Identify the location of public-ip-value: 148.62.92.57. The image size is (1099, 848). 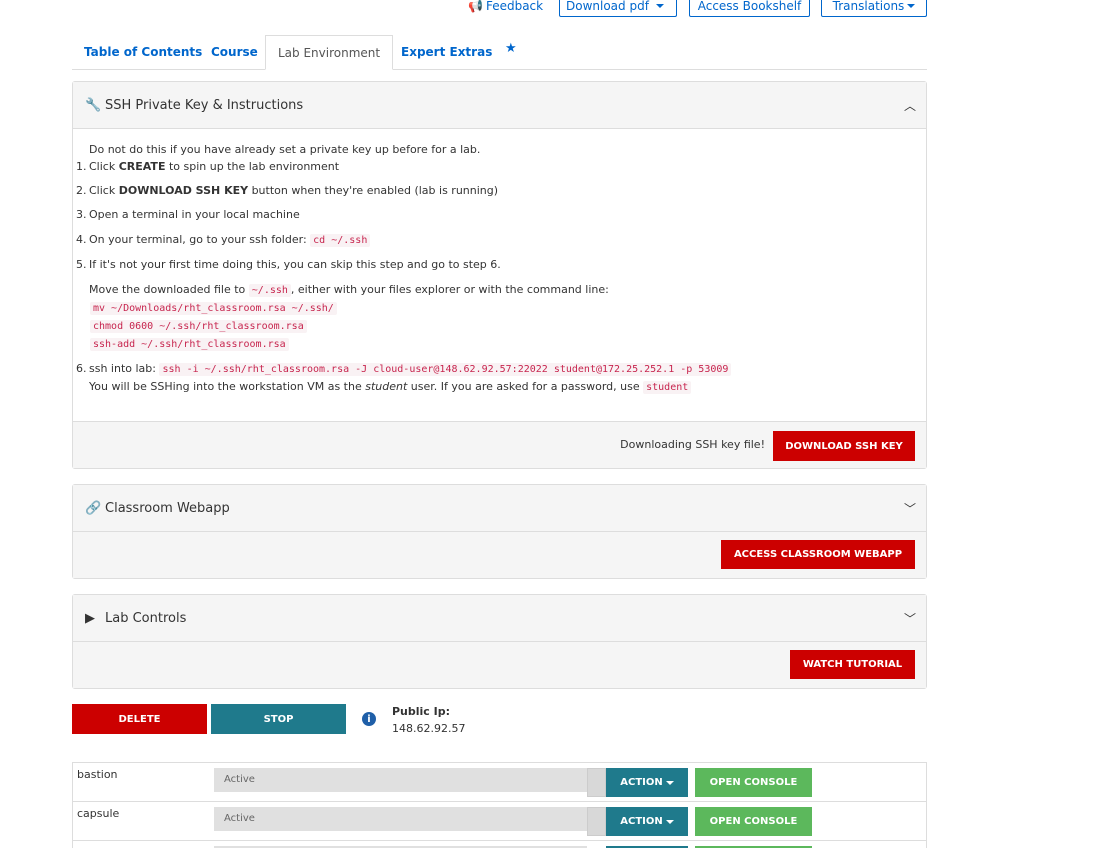
(429, 728).